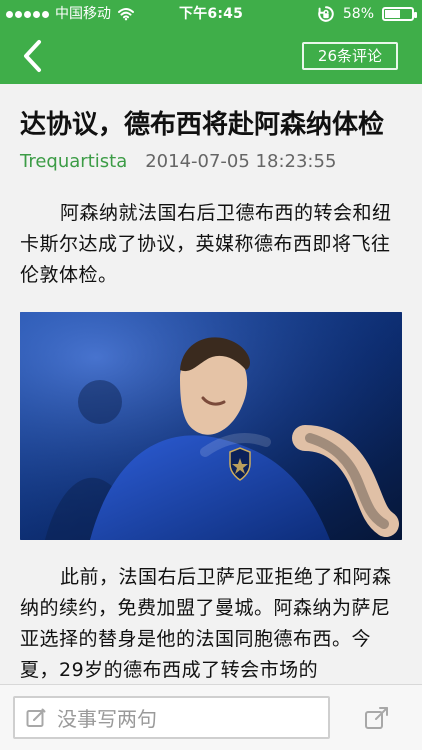  I want to click on chevron-left-icon, so click(32, 56).